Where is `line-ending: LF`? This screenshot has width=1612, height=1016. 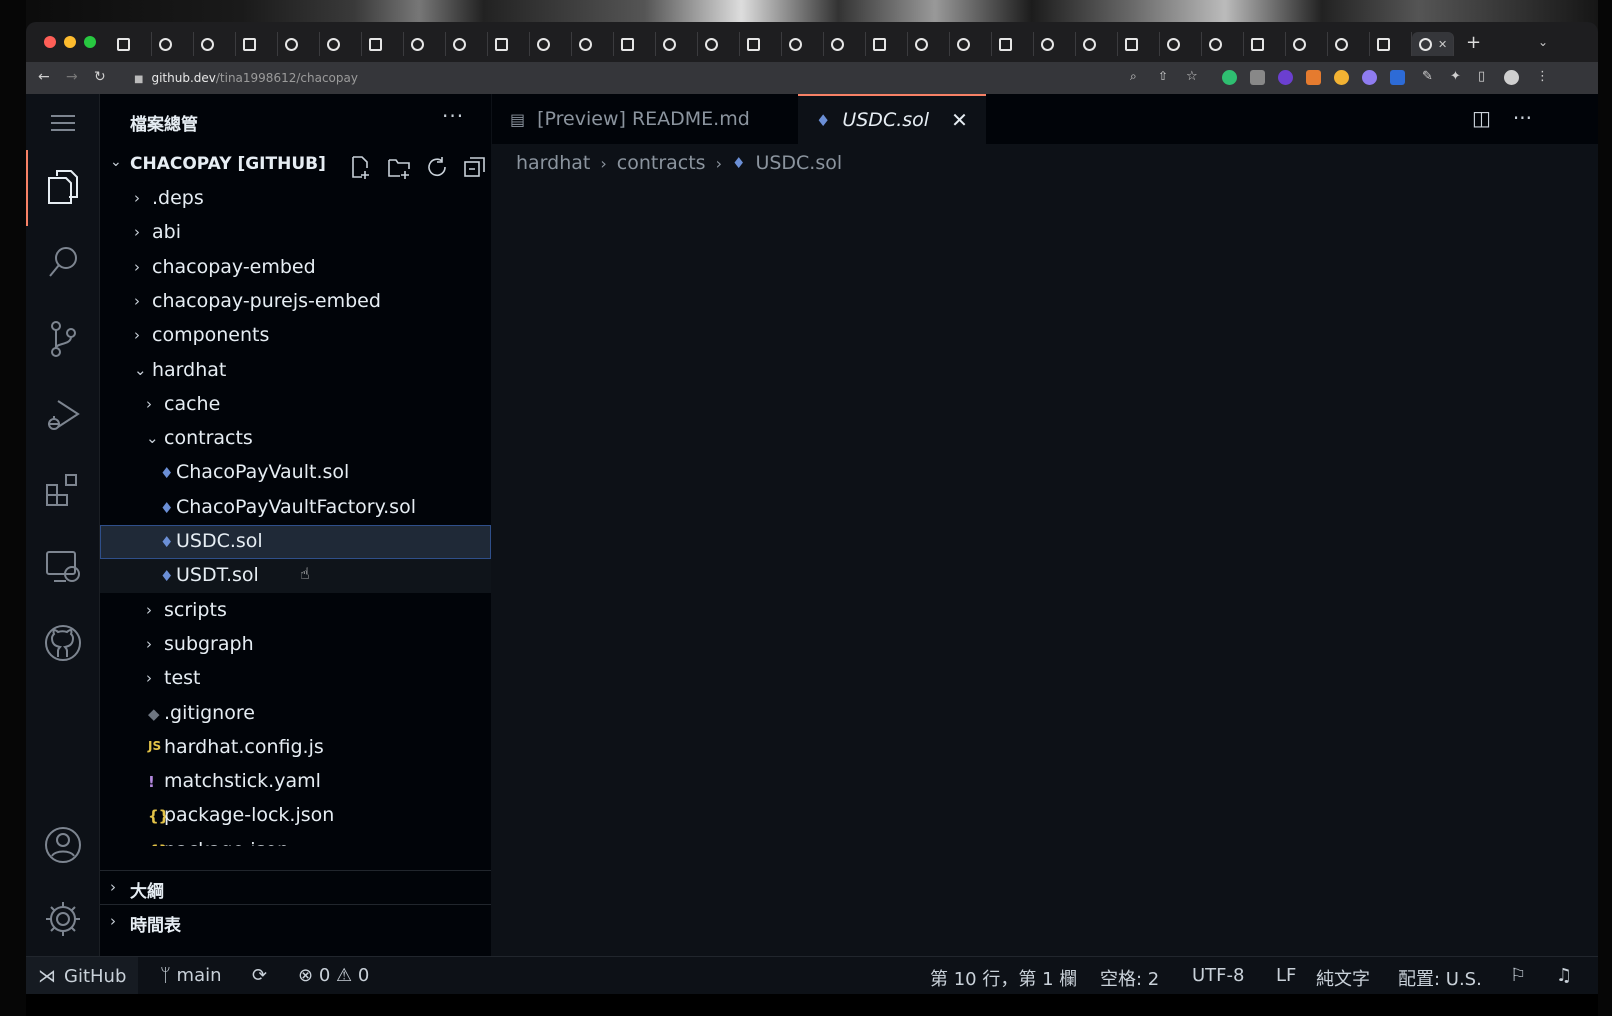 line-ending: LF is located at coordinates (1286, 975).